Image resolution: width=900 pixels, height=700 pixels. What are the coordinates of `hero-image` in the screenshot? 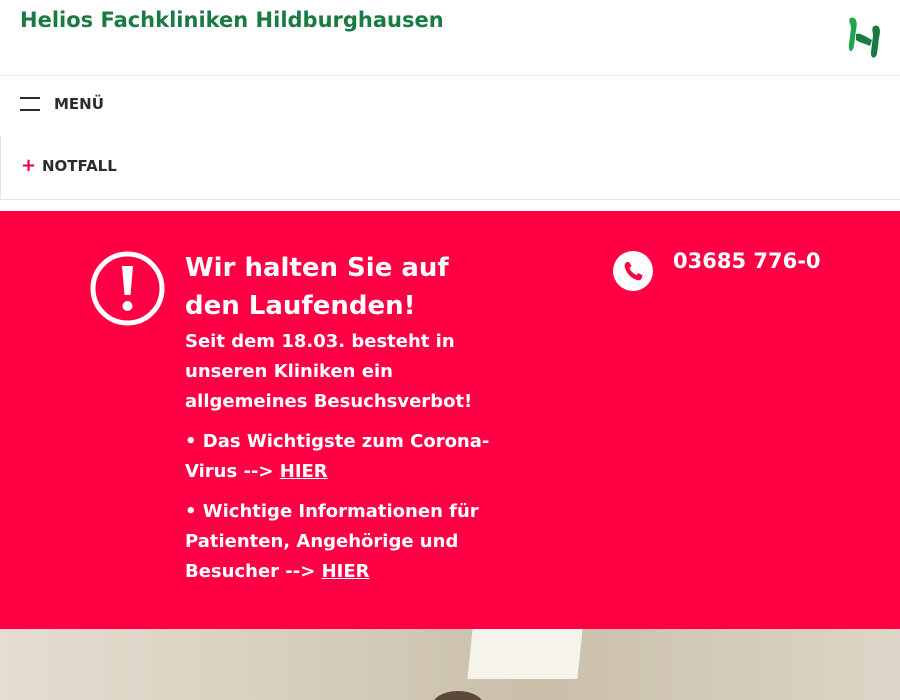 It's located at (450, 664).